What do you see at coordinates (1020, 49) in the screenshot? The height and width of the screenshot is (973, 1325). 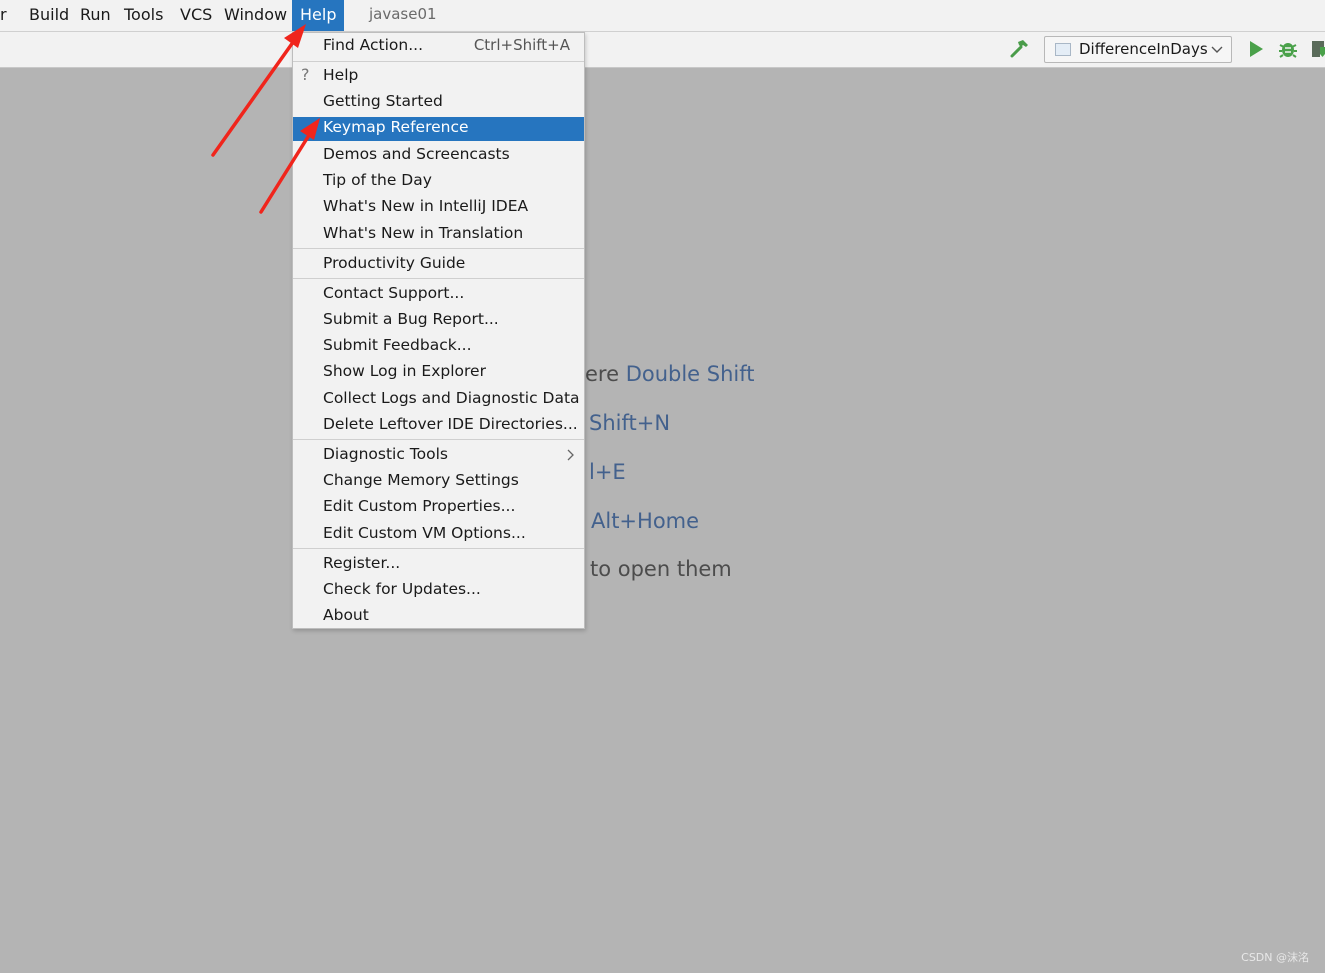 I see `build-hammer-icon` at bounding box center [1020, 49].